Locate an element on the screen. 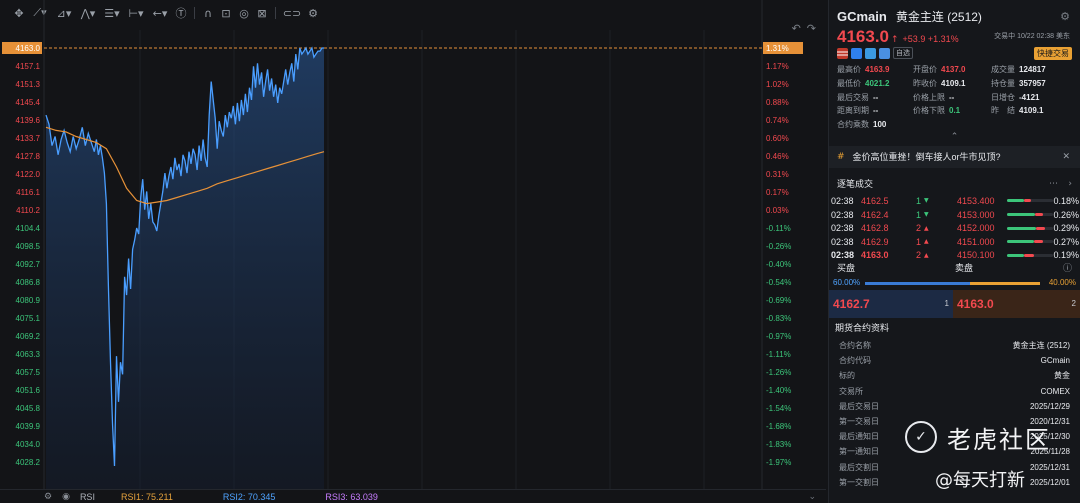 This screenshot has height=503, width=1080. dist-price: 4150.100 is located at coordinates (976, 255).